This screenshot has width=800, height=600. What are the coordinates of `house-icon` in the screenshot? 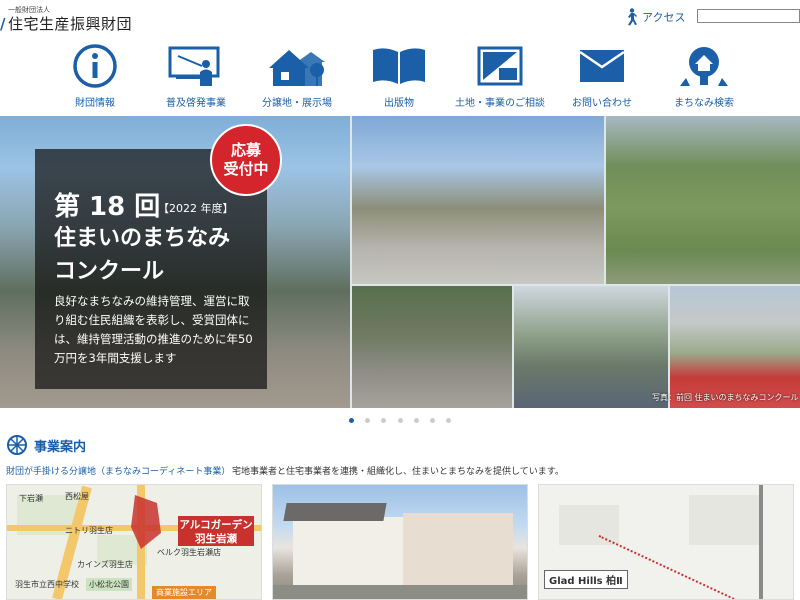 It's located at (297, 68).